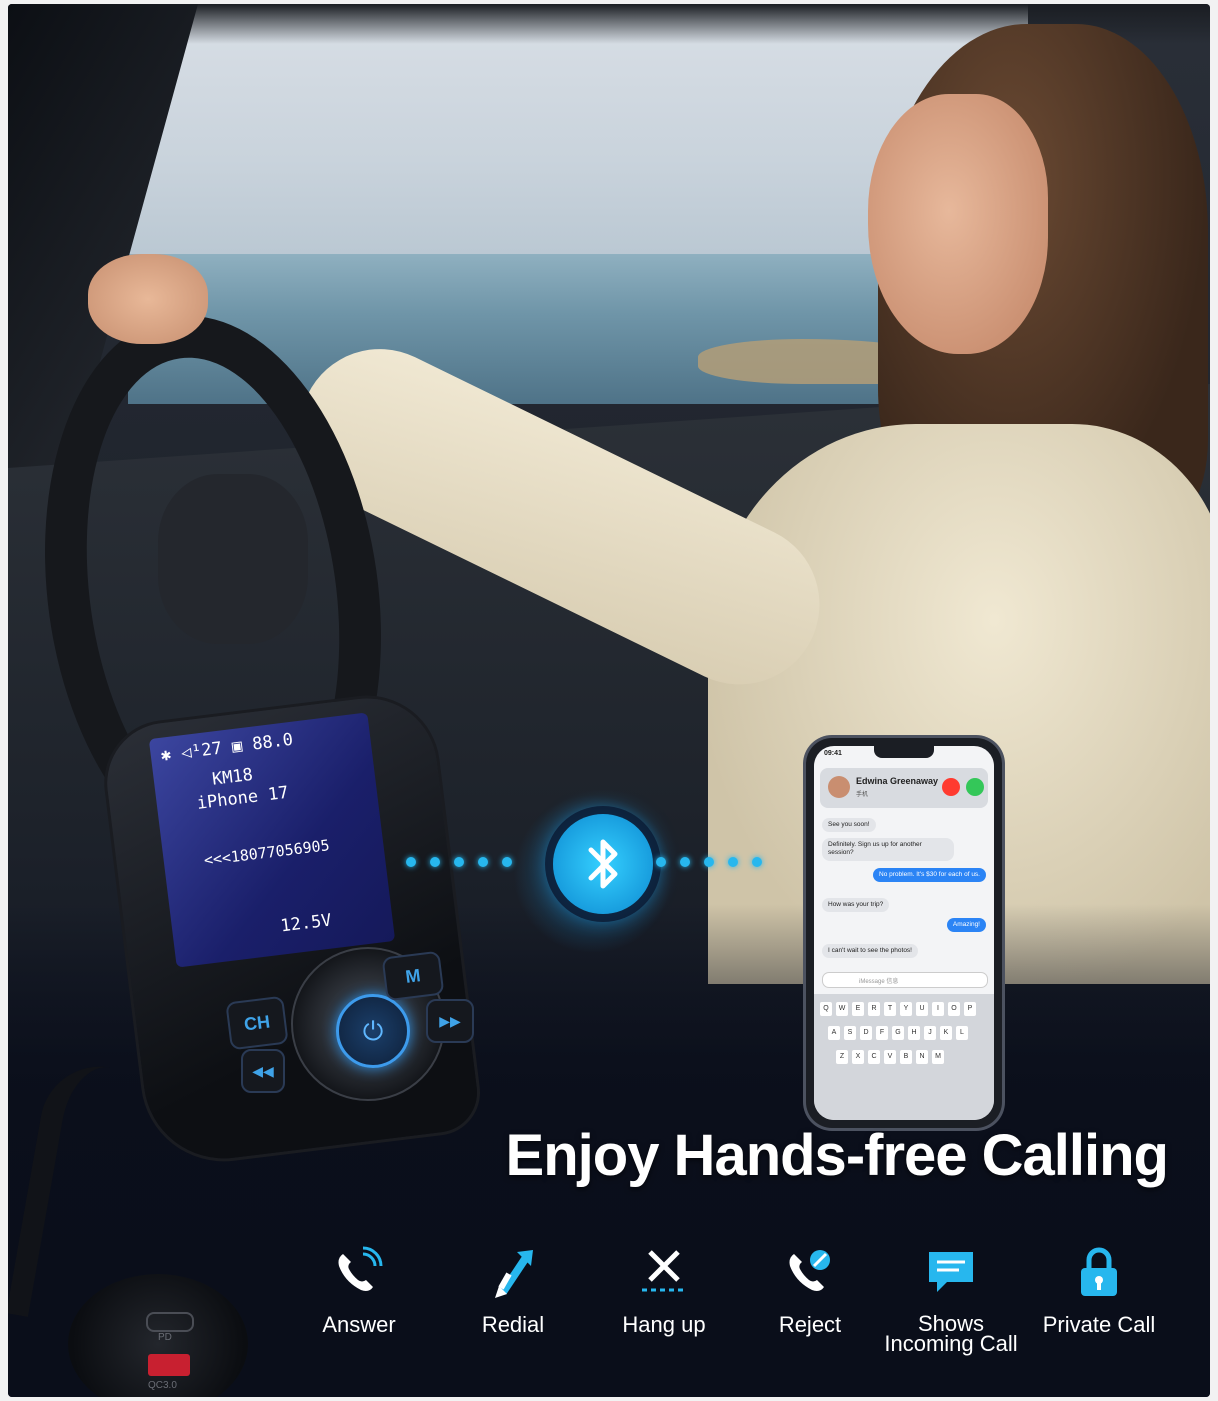 This screenshot has height=1401, width=1218. I want to click on feature-incoming-label: Shows Incoming Call, so click(951, 1333).